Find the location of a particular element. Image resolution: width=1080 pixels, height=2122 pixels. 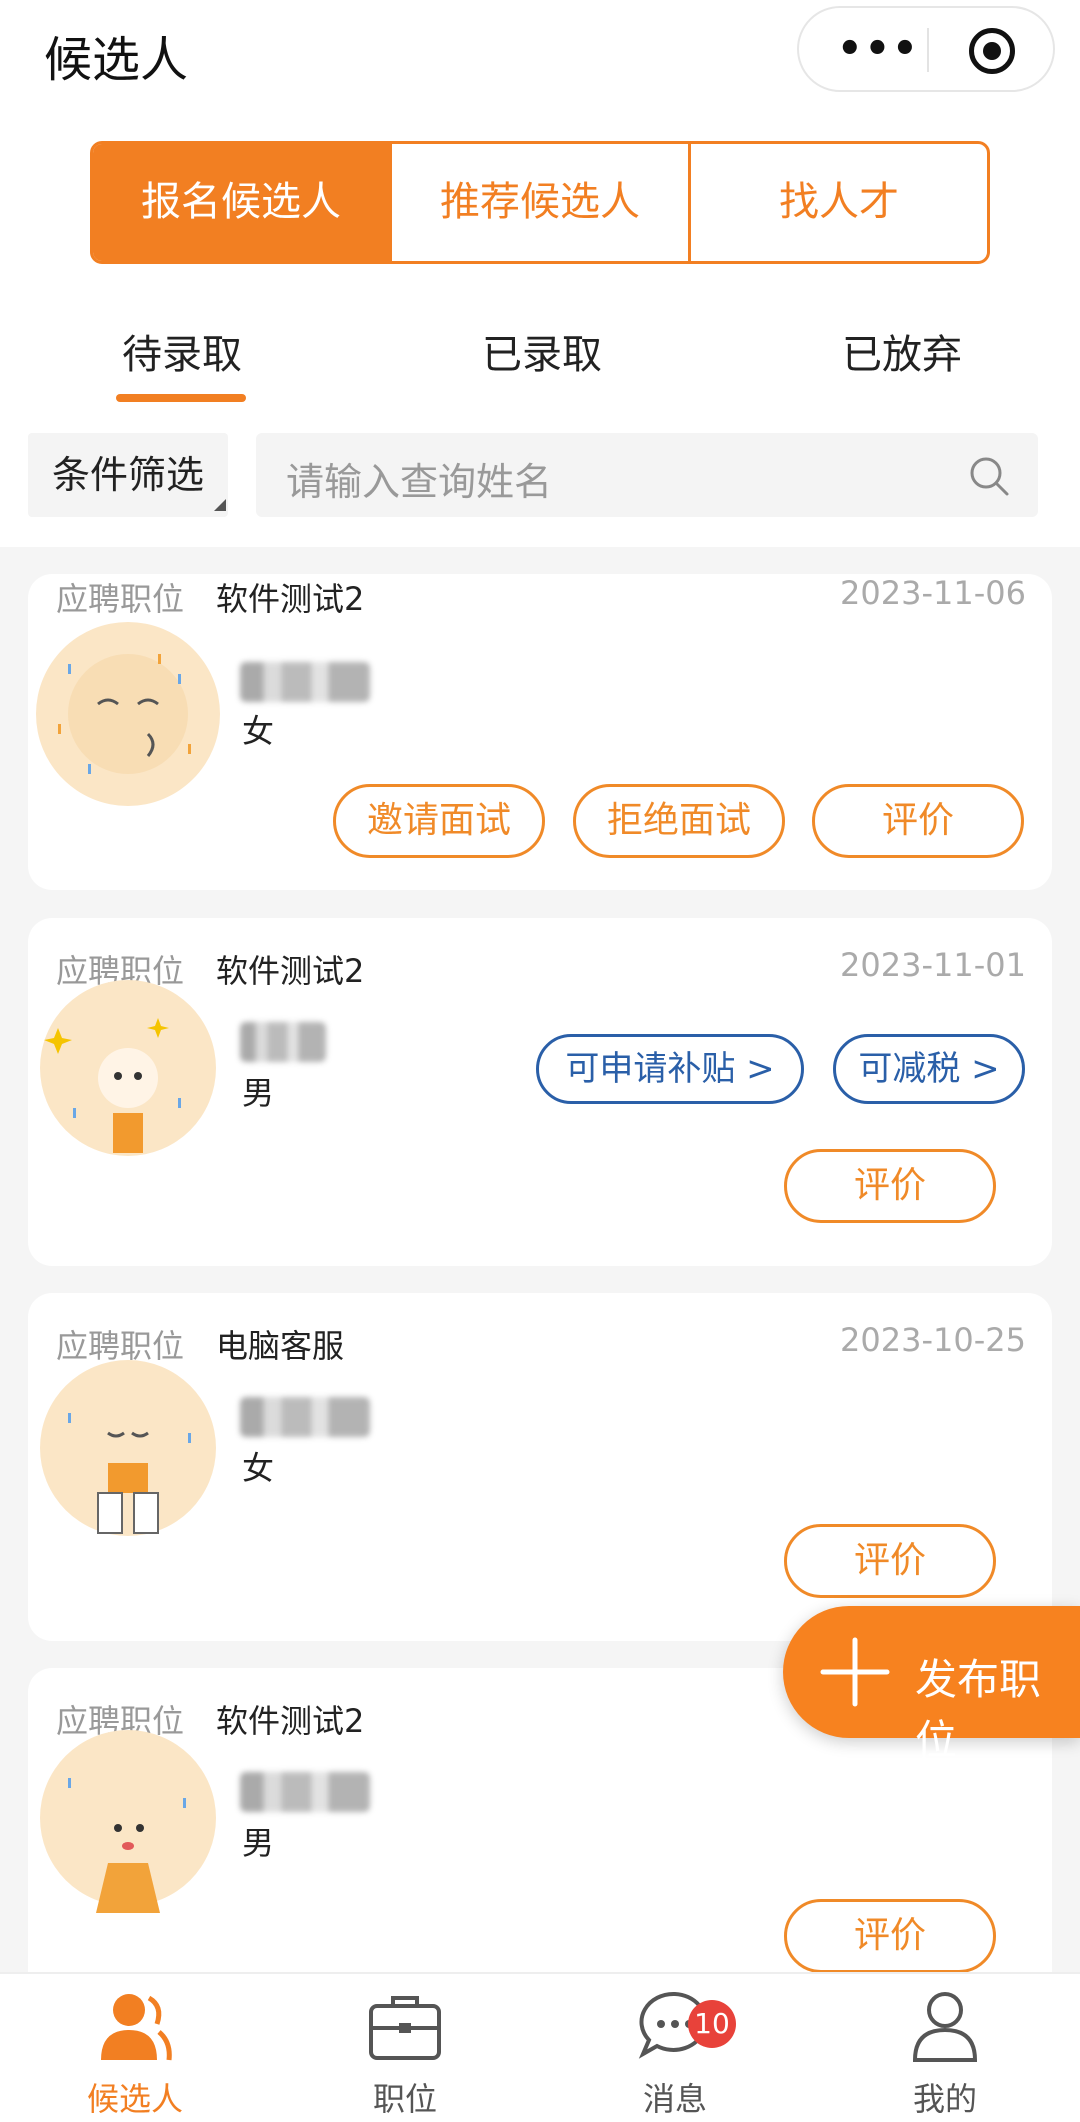

tabbar-label: 我的 is located at coordinates (944, 2099).